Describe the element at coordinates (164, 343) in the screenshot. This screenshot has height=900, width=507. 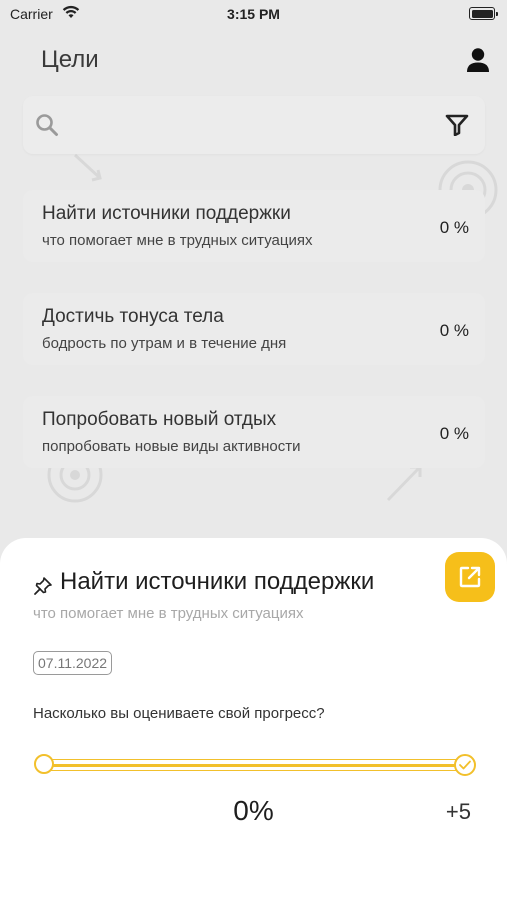
I see `goal-subtitle: бодрость по утрам и в течение дня` at that location.